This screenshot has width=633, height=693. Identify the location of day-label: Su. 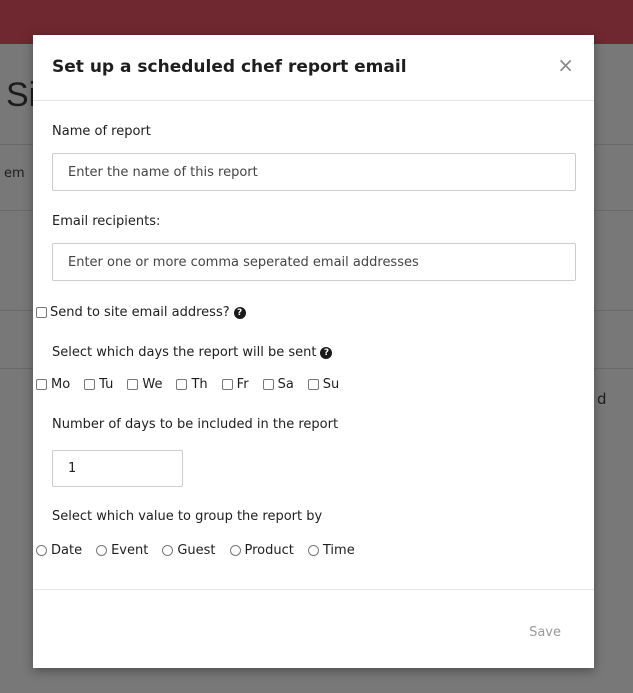
(331, 384).